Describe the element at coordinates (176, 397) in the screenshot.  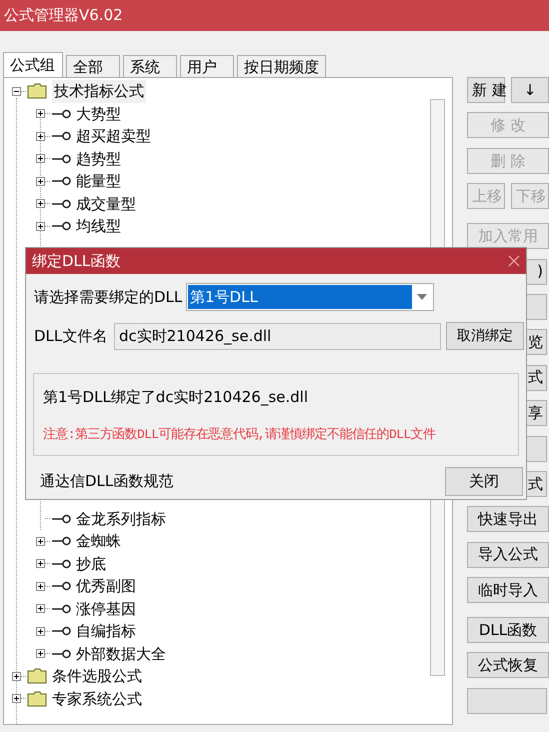
I see `binding-info: 第1号DLL绑定了dc实时210426_se.dll` at that location.